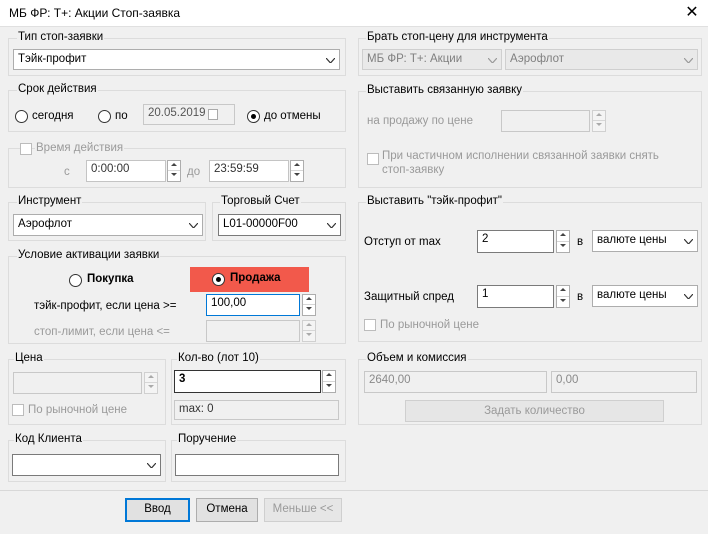  Describe the element at coordinates (534, 411) in the screenshot. I see `set-quantity-button: Задать количество` at that location.